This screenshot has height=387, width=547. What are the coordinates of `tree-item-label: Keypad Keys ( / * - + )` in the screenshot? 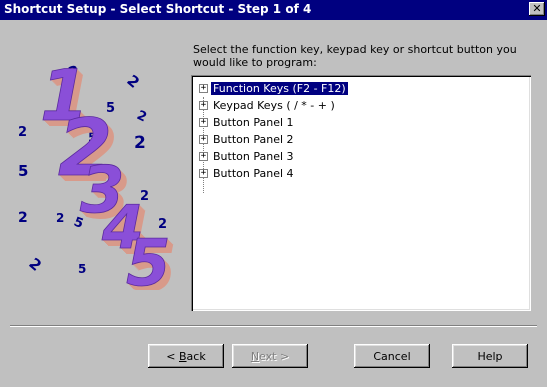 It's located at (274, 105).